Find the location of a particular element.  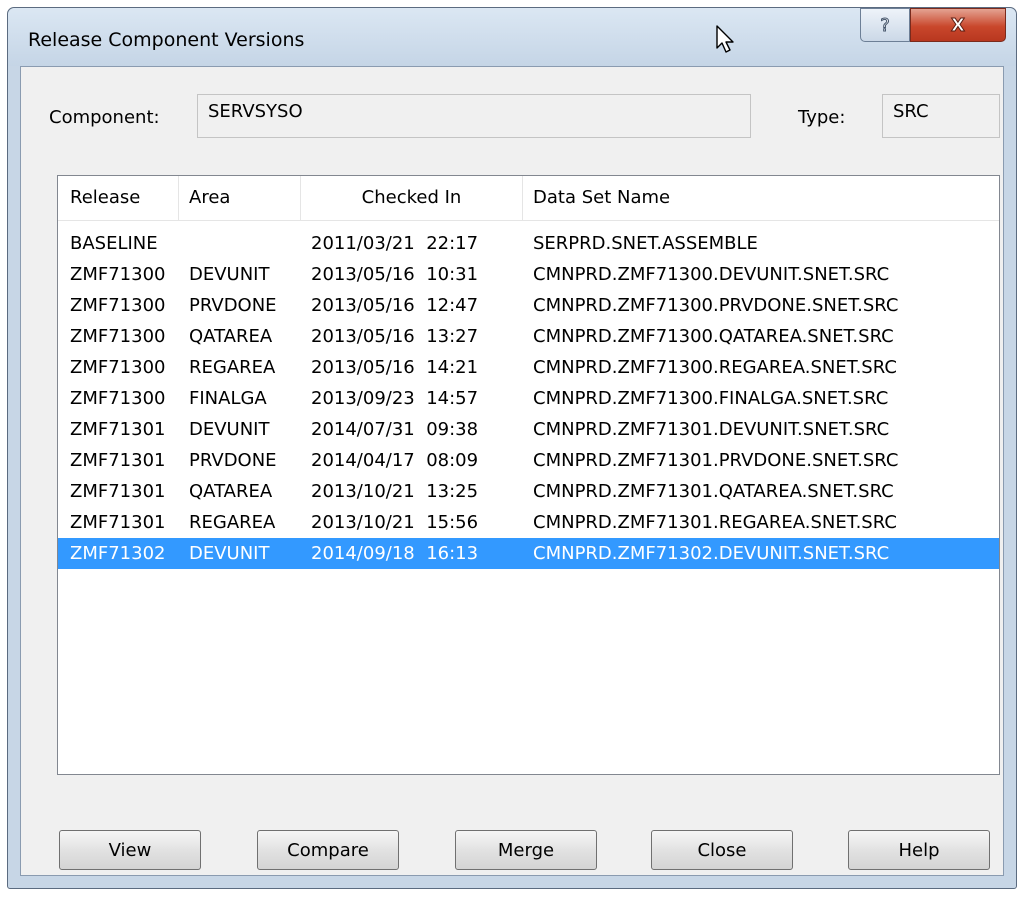

title-bar: Release Component Versions ? X is located at coordinates (512, 37).